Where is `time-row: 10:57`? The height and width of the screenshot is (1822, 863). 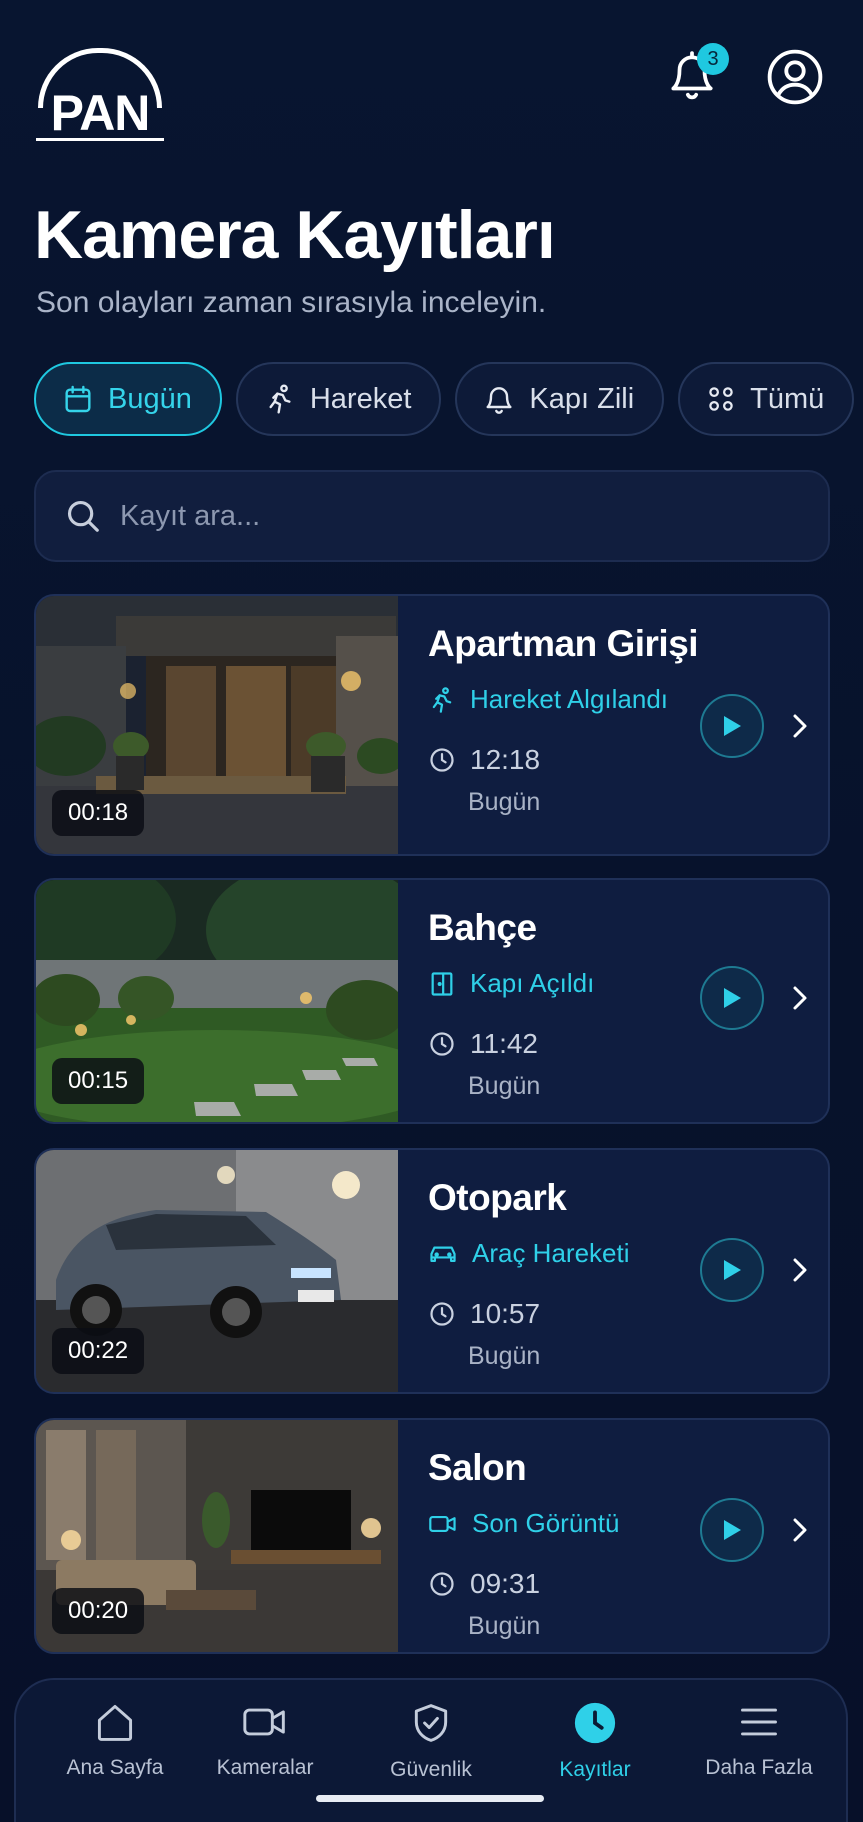
time-row: 10:57 is located at coordinates (484, 1314).